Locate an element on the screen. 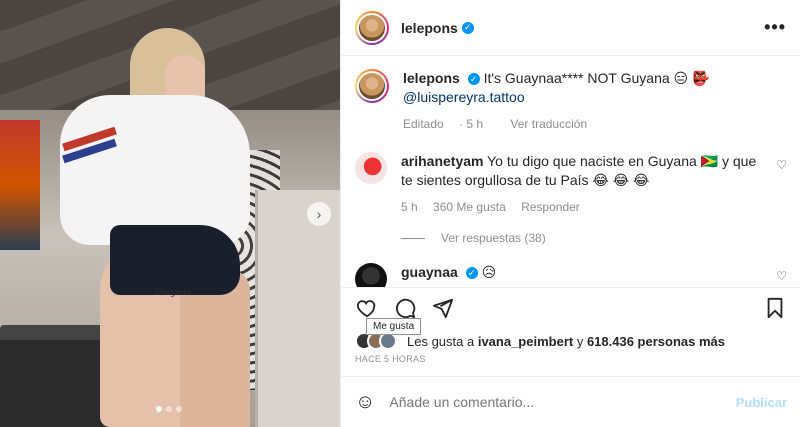 This screenshot has height=427, width=800. chevron-right-icon: › is located at coordinates (319, 214).